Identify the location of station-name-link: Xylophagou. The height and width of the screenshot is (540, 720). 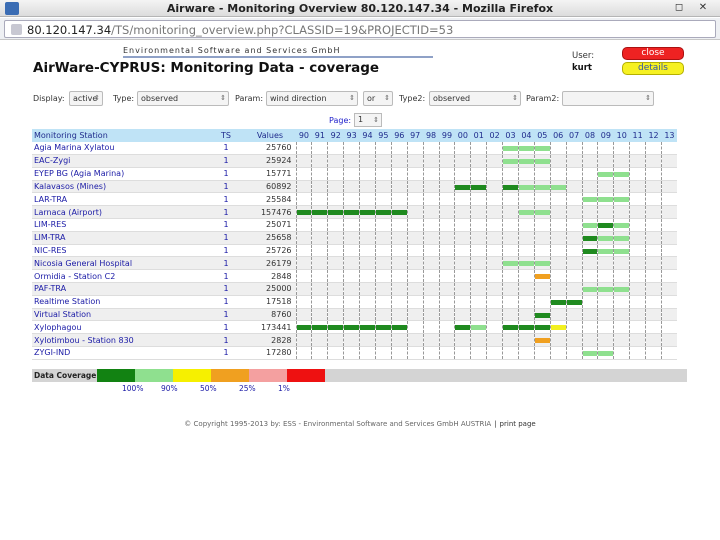
(118, 327).